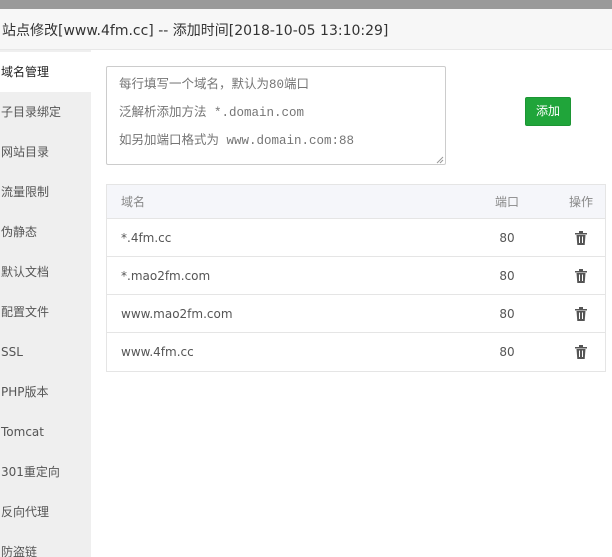  What do you see at coordinates (45, 352) in the screenshot?
I see `sidebar-item-ssl: SSL` at bounding box center [45, 352].